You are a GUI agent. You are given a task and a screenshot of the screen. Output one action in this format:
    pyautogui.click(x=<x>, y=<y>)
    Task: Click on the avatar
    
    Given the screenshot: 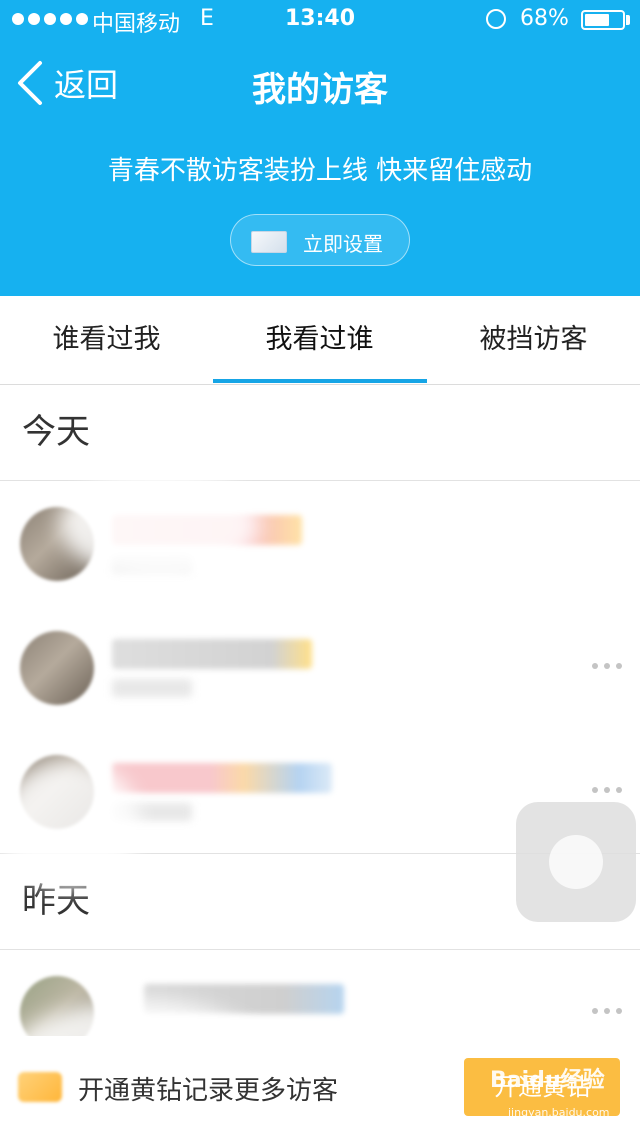 What is the action you would take?
    pyautogui.click(x=57, y=668)
    